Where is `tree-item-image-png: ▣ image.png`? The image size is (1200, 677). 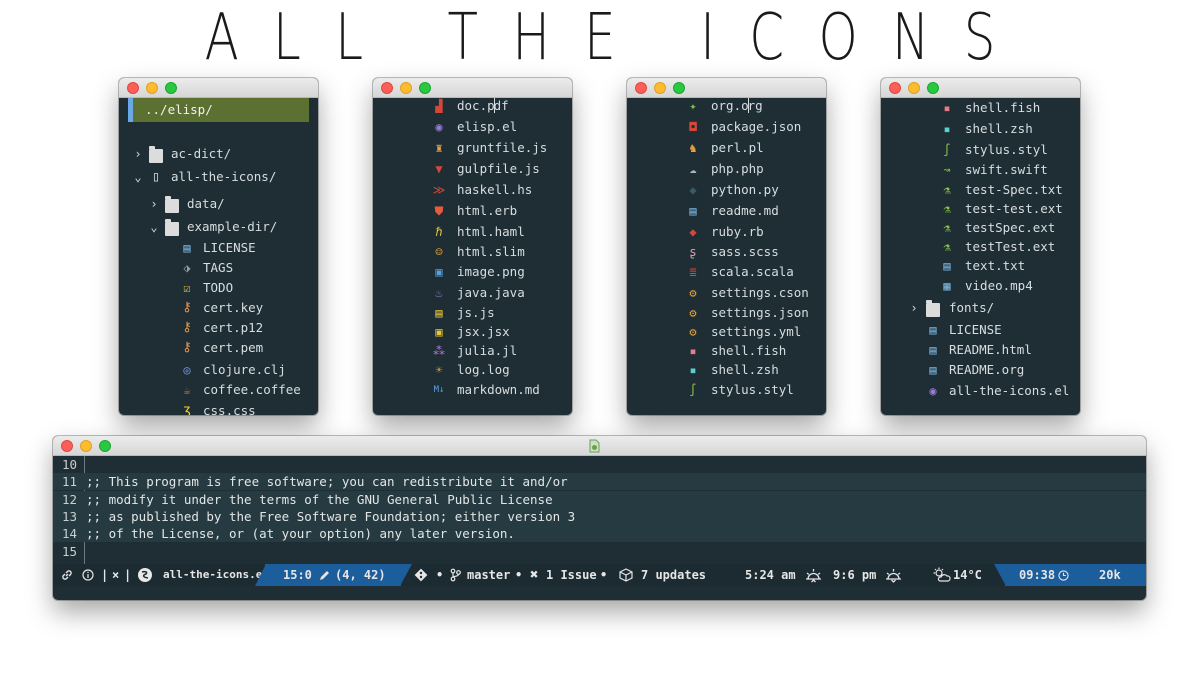
tree-item-image-png: ▣ image.png is located at coordinates (472, 272).